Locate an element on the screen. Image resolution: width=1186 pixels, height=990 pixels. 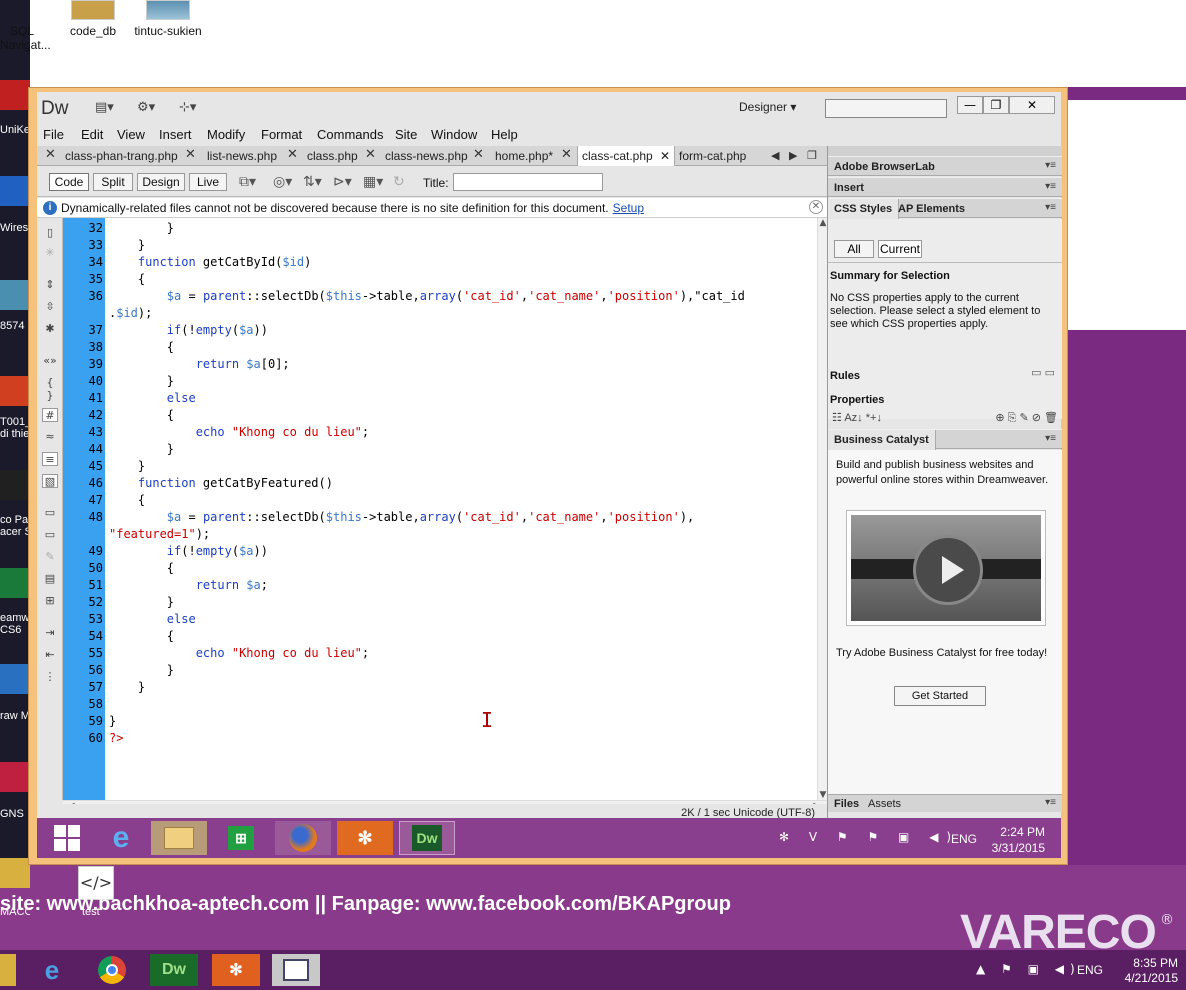
tab-class-news: class-news.php is located at coordinates (426, 156).